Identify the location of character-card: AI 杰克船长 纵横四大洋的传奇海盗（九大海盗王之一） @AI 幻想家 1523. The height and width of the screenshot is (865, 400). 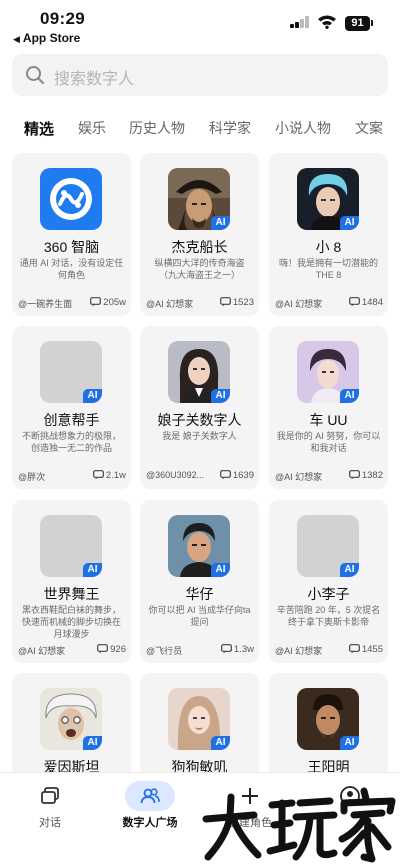
(199, 234).